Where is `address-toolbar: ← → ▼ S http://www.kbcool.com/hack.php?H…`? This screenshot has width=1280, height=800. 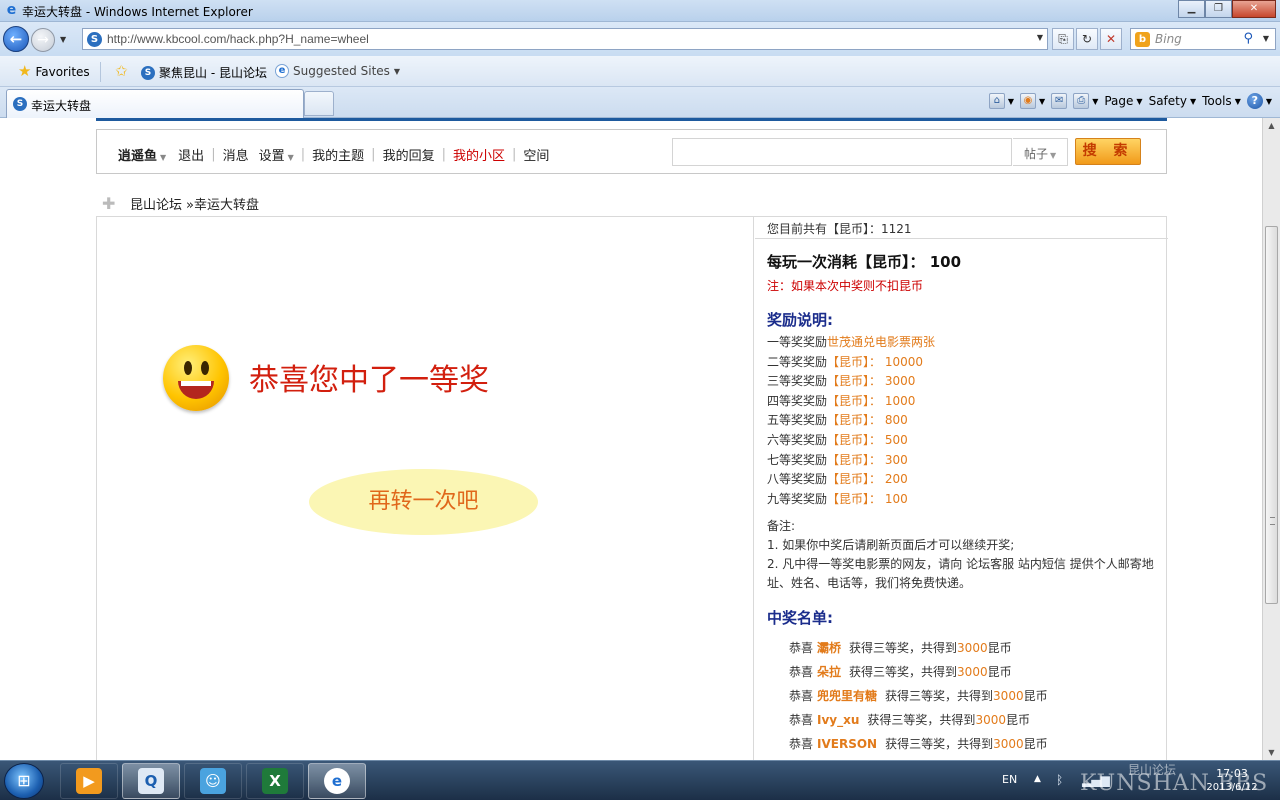
address-toolbar: ← → ▼ S http://www.kbcool.com/hack.php?H… is located at coordinates (640, 39).